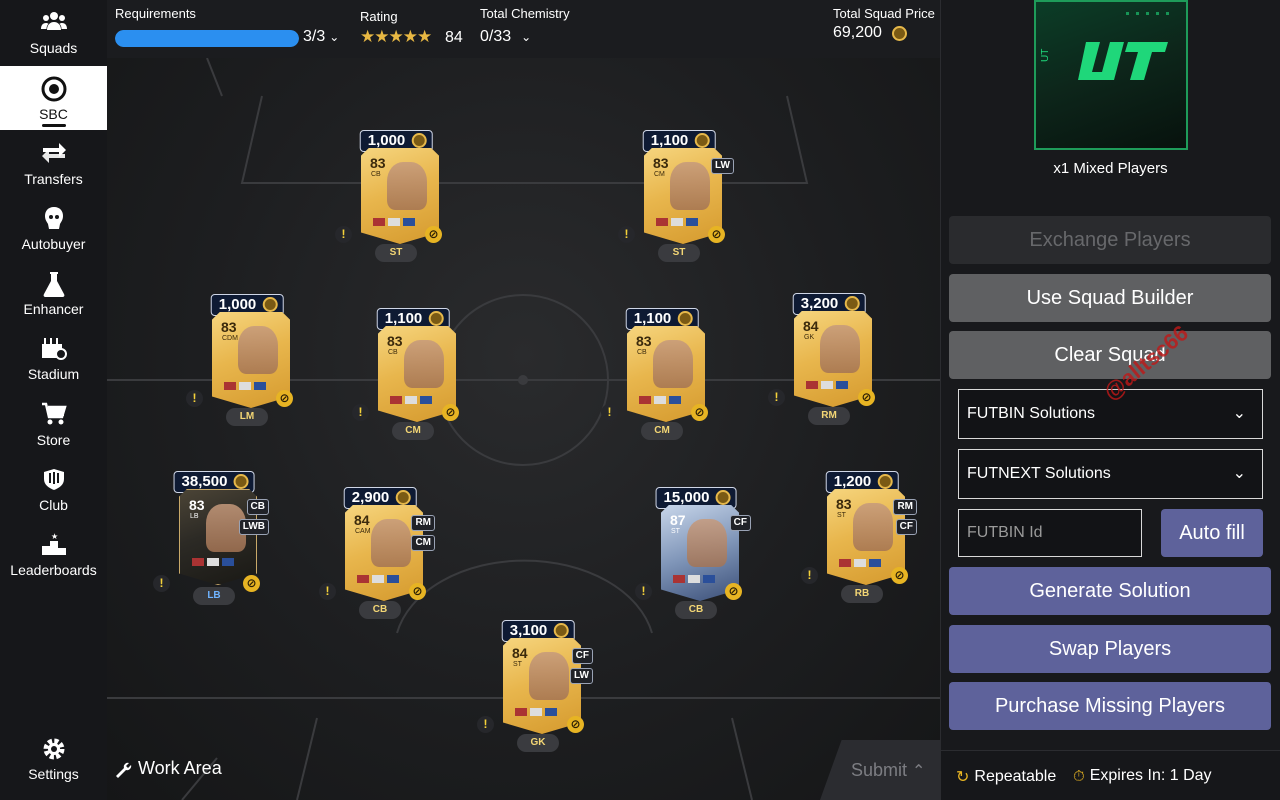 This screenshot has width=1280, height=800. I want to click on futnext-solutions-select: FUTNEXT Solutions ⌄, so click(1110, 474).